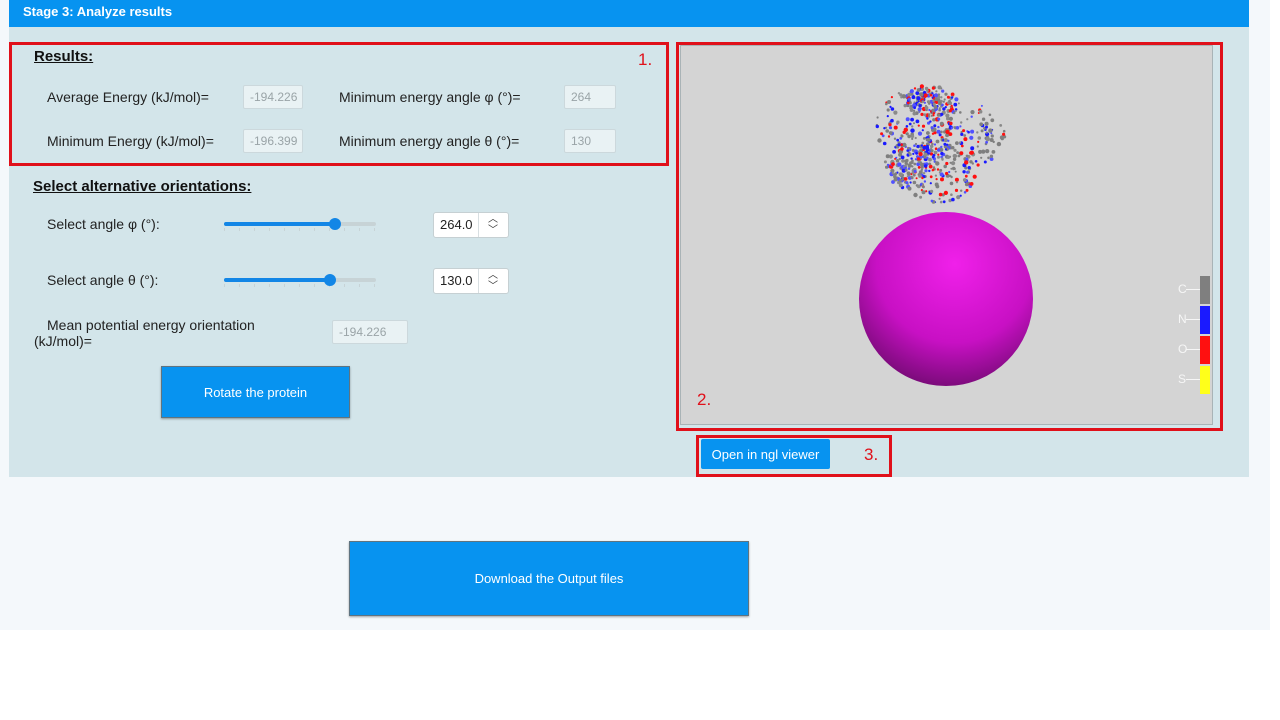  I want to click on phi-input-value: 264.0, so click(456, 224).